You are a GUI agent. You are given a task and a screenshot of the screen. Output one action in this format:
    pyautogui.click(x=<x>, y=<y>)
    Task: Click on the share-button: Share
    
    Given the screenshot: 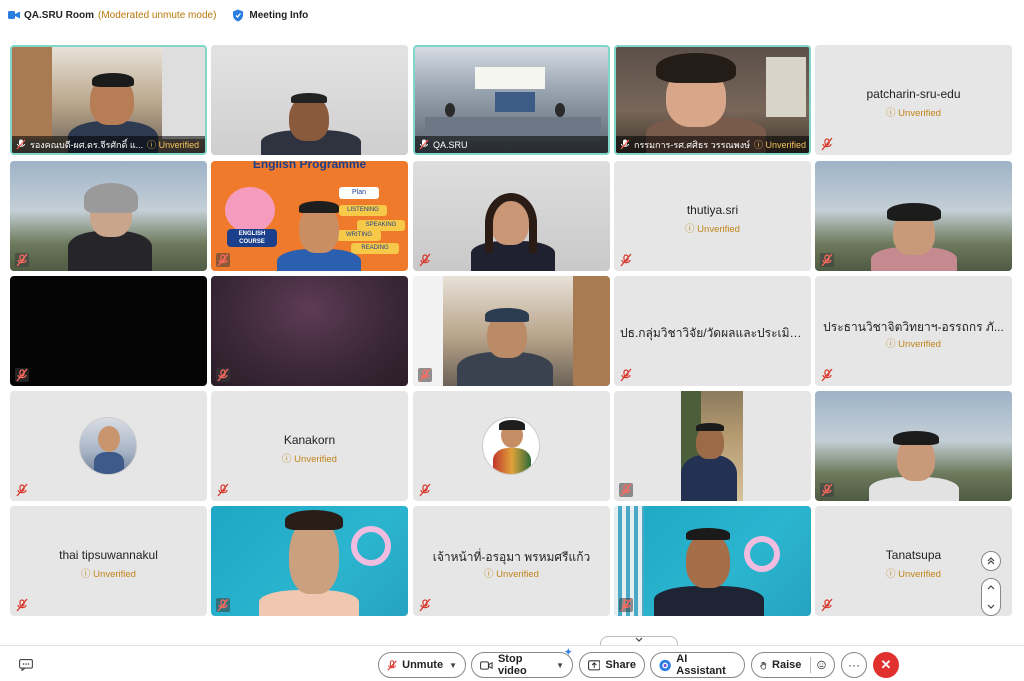 What is the action you would take?
    pyautogui.click(x=612, y=665)
    